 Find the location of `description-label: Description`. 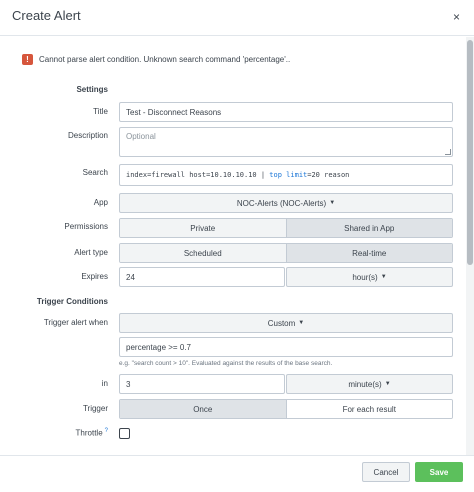

description-label: Description is located at coordinates (87, 135).